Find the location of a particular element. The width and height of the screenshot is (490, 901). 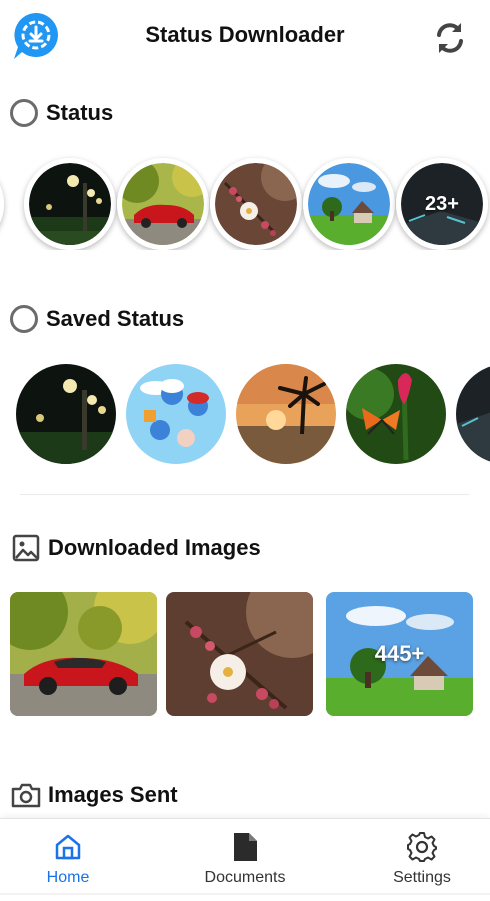

saved-thumbnail-night-street is located at coordinates (66, 414).